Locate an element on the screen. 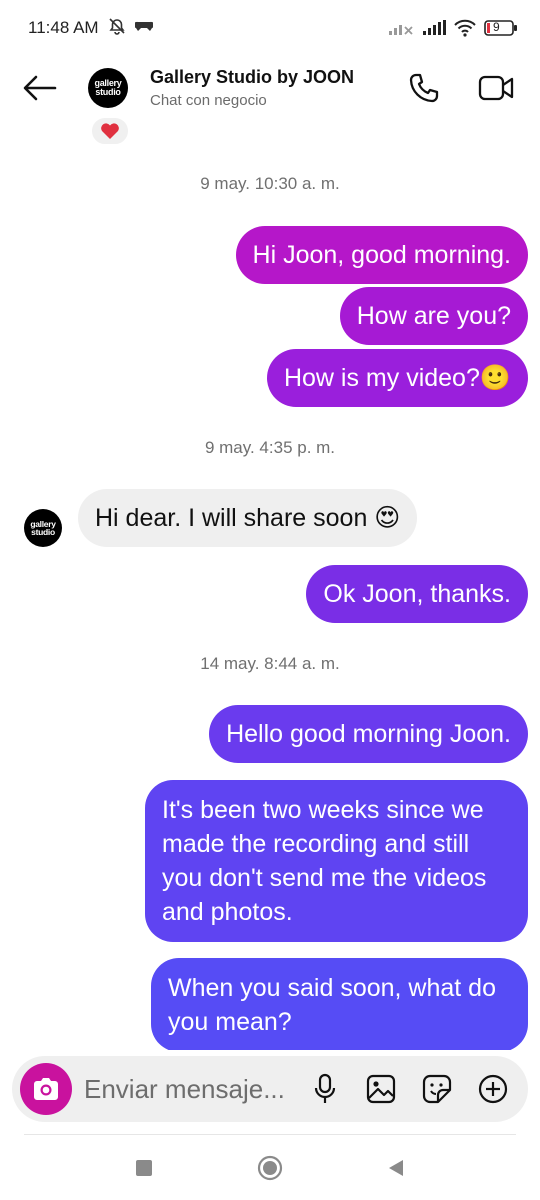 The image size is (540, 1200). sticker-icon is located at coordinates (437, 1089).